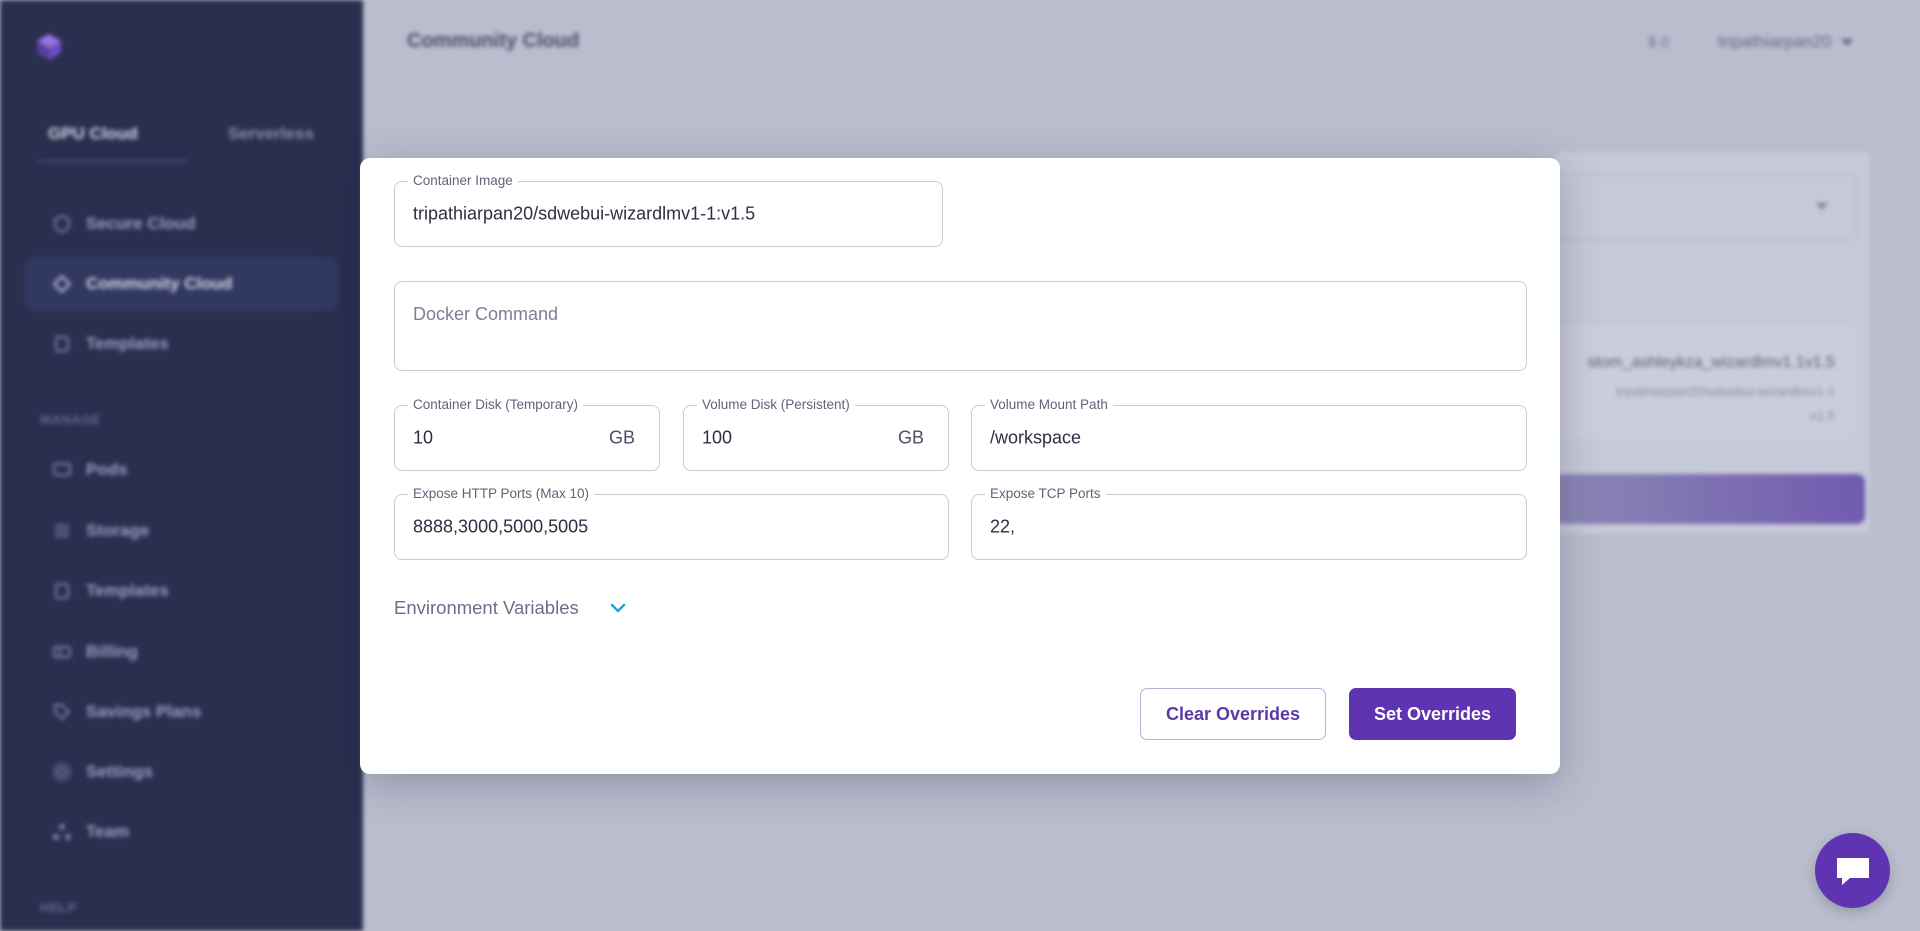 The image size is (1920, 931). I want to click on http-ports-input: 8888,3000,5000,5005, so click(500, 527).